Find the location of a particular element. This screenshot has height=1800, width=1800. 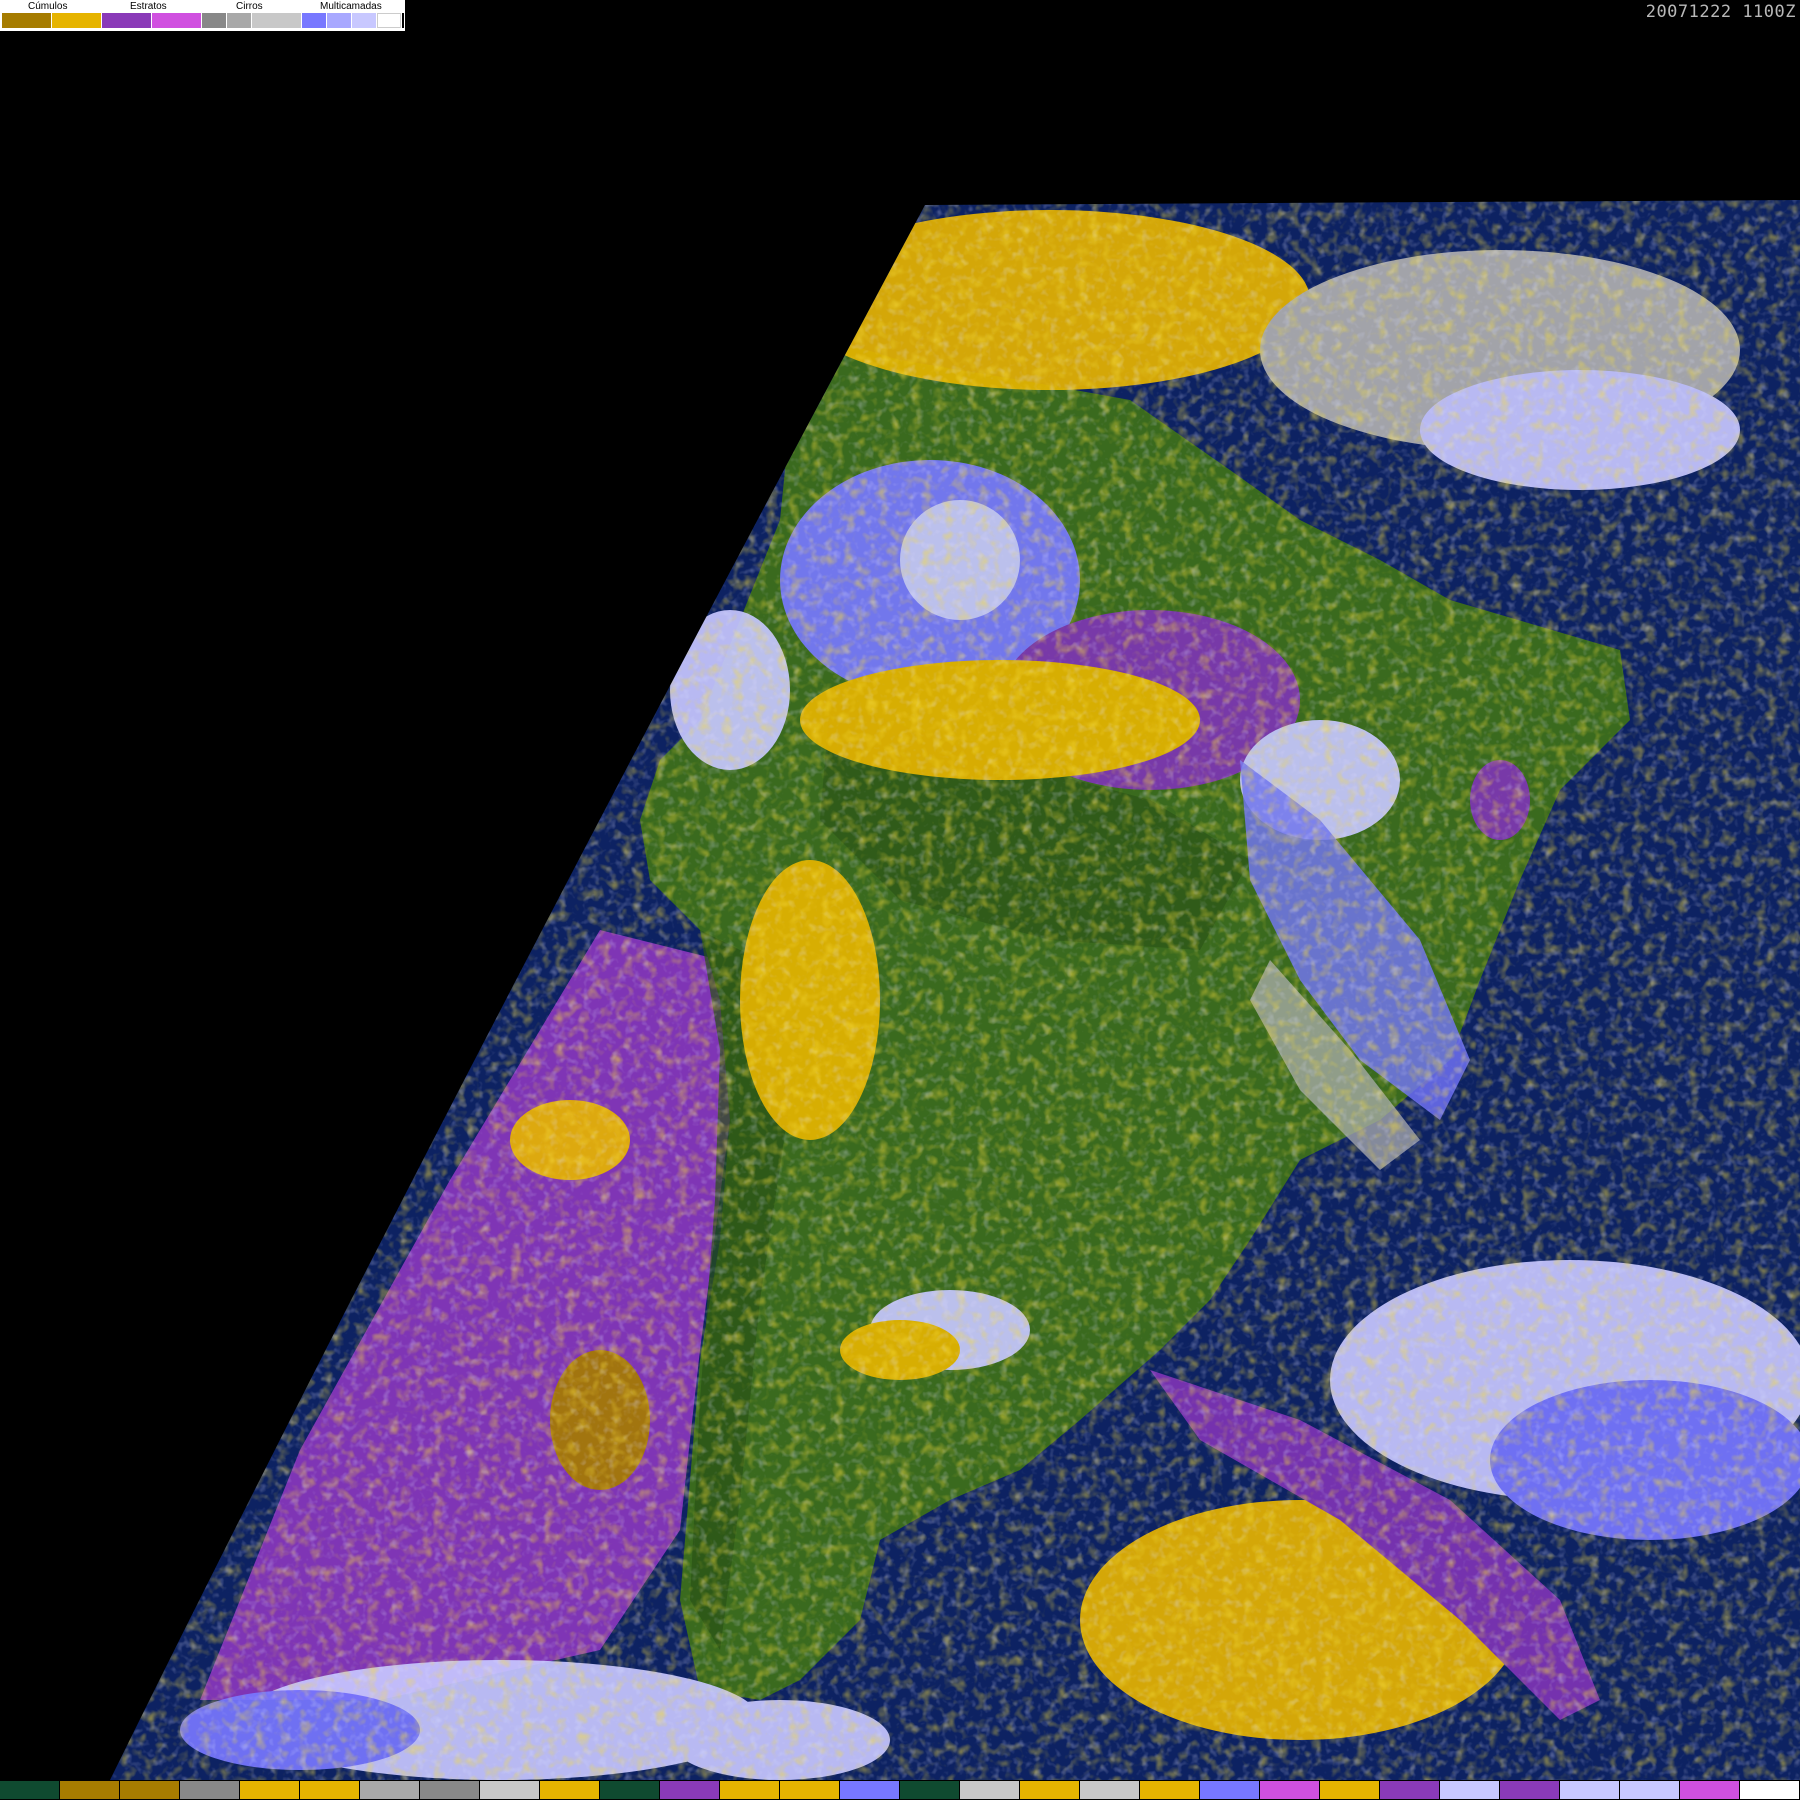

legend-label-estratos: Estratos is located at coordinates (148, 6).